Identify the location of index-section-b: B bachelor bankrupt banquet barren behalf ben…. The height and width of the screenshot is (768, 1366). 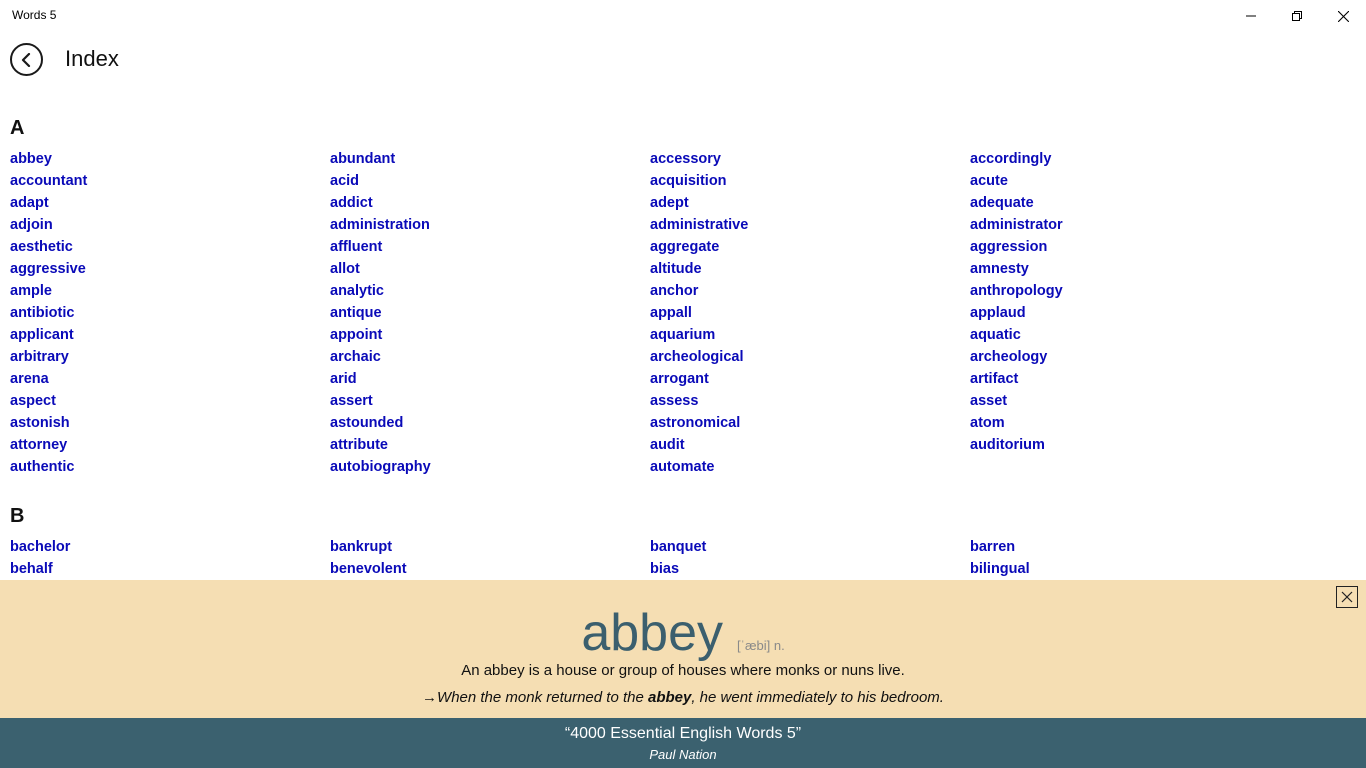
(683, 538).